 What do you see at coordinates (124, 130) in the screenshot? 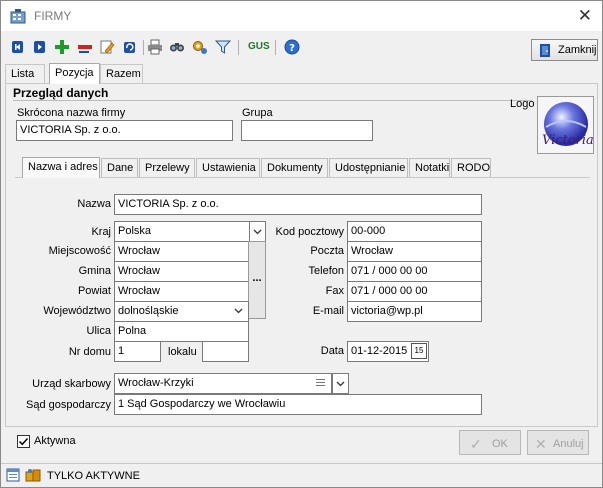
I see `short-name-input: VICTORIA Sp. z o.o.` at bounding box center [124, 130].